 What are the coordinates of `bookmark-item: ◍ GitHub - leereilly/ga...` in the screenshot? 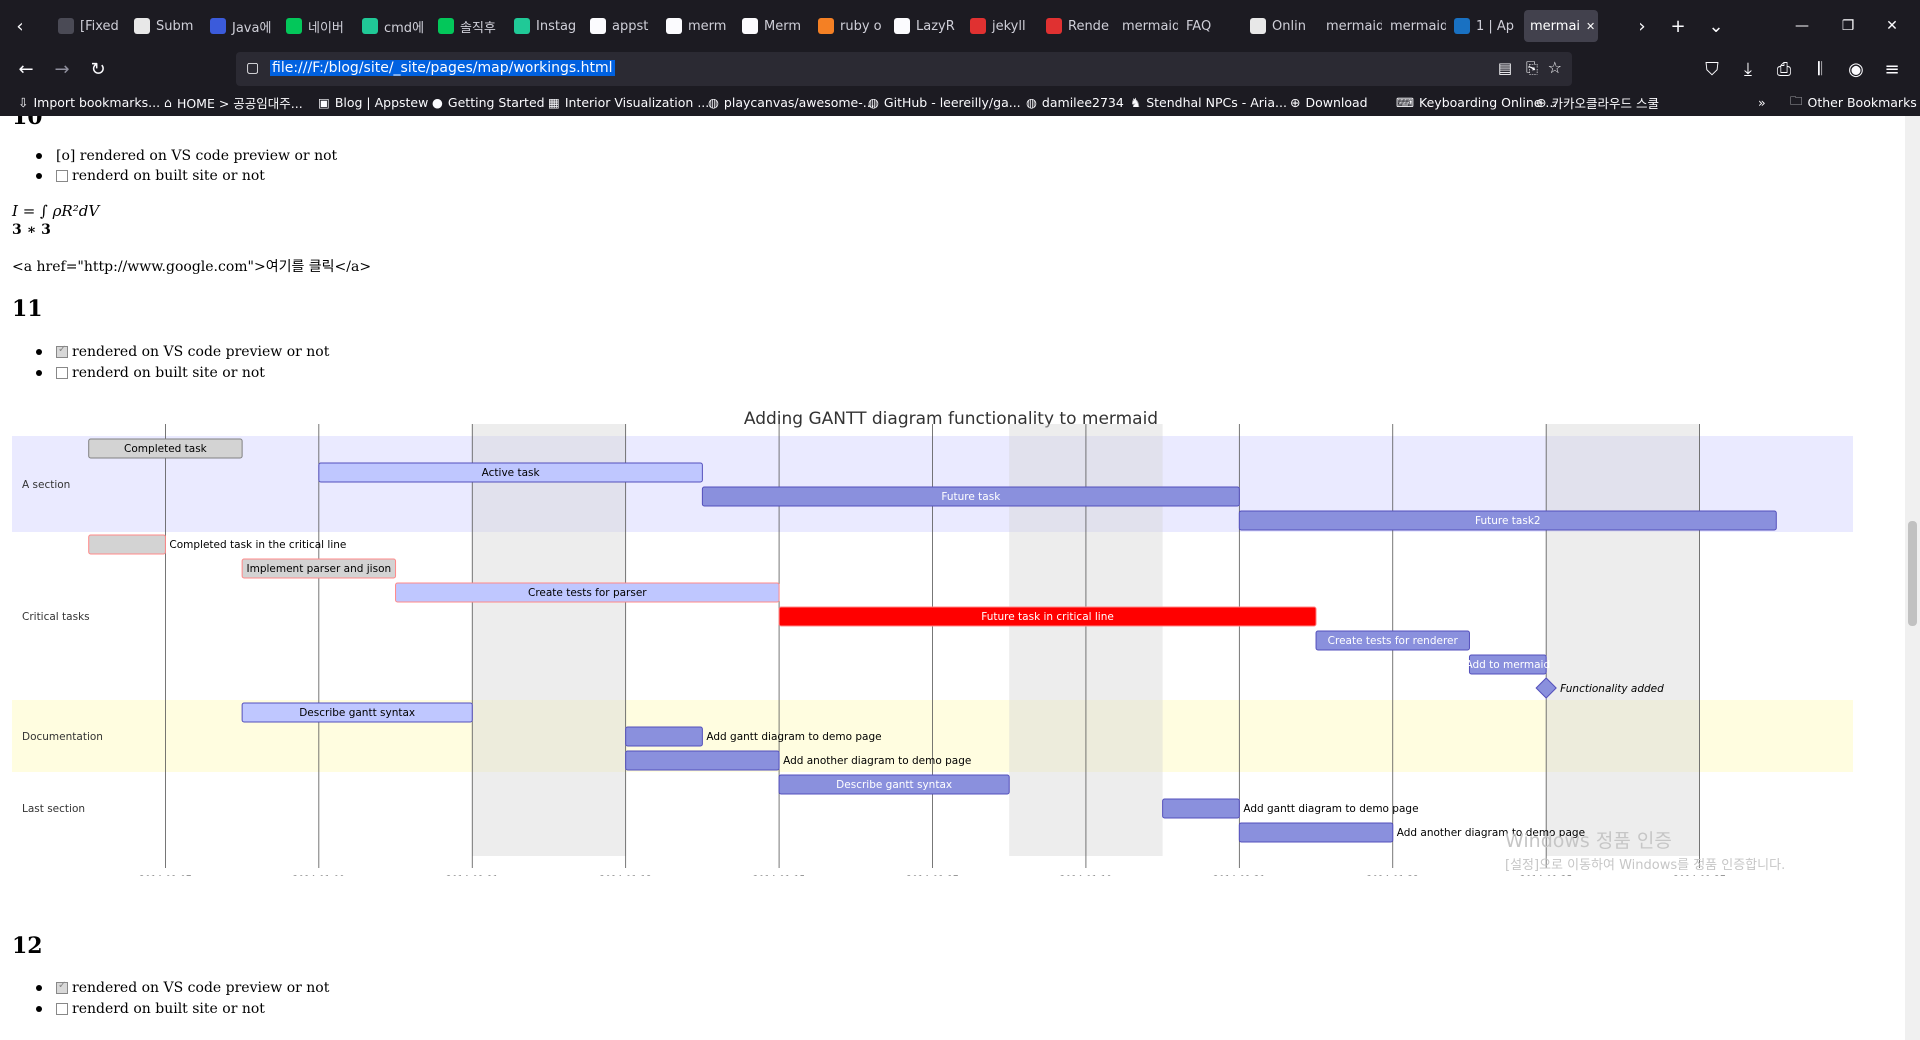 It's located at (944, 102).